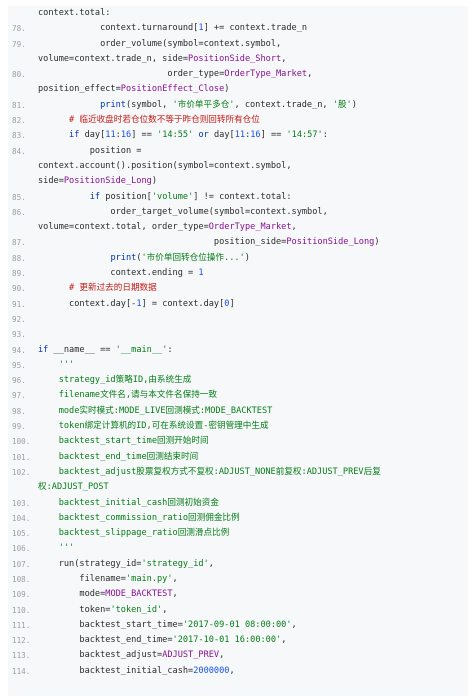 This screenshot has width=476, height=700. Describe the element at coordinates (126, 563) in the screenshot. I see `code-text: run(strategy_id='strategy_id',` at that location.